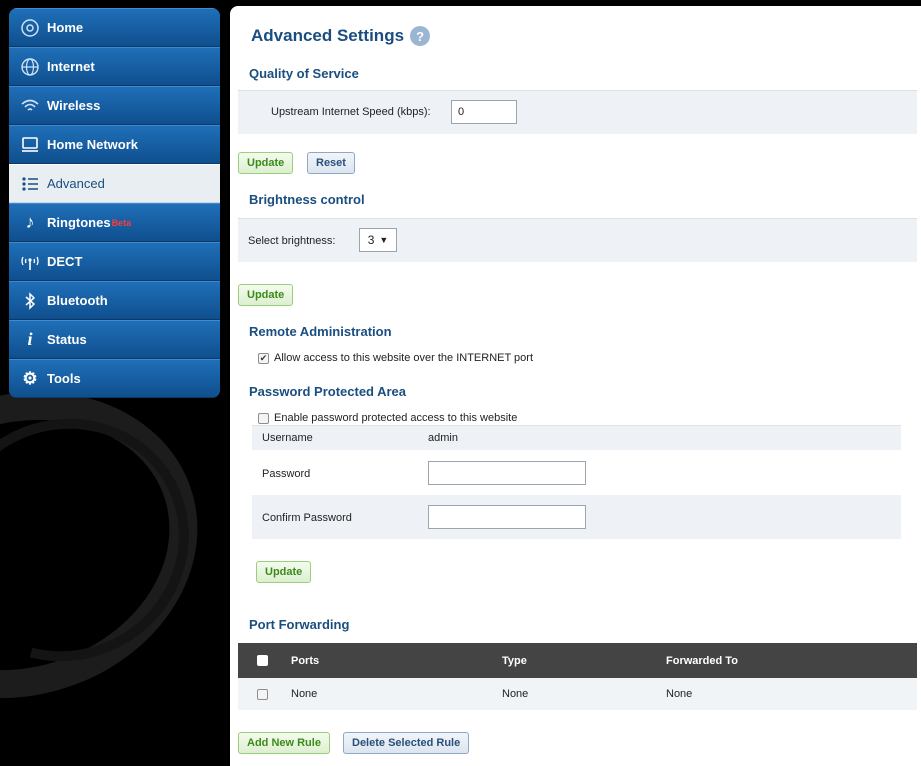  I want to click on sidebar-item-label: Tools, so click(64, 378).